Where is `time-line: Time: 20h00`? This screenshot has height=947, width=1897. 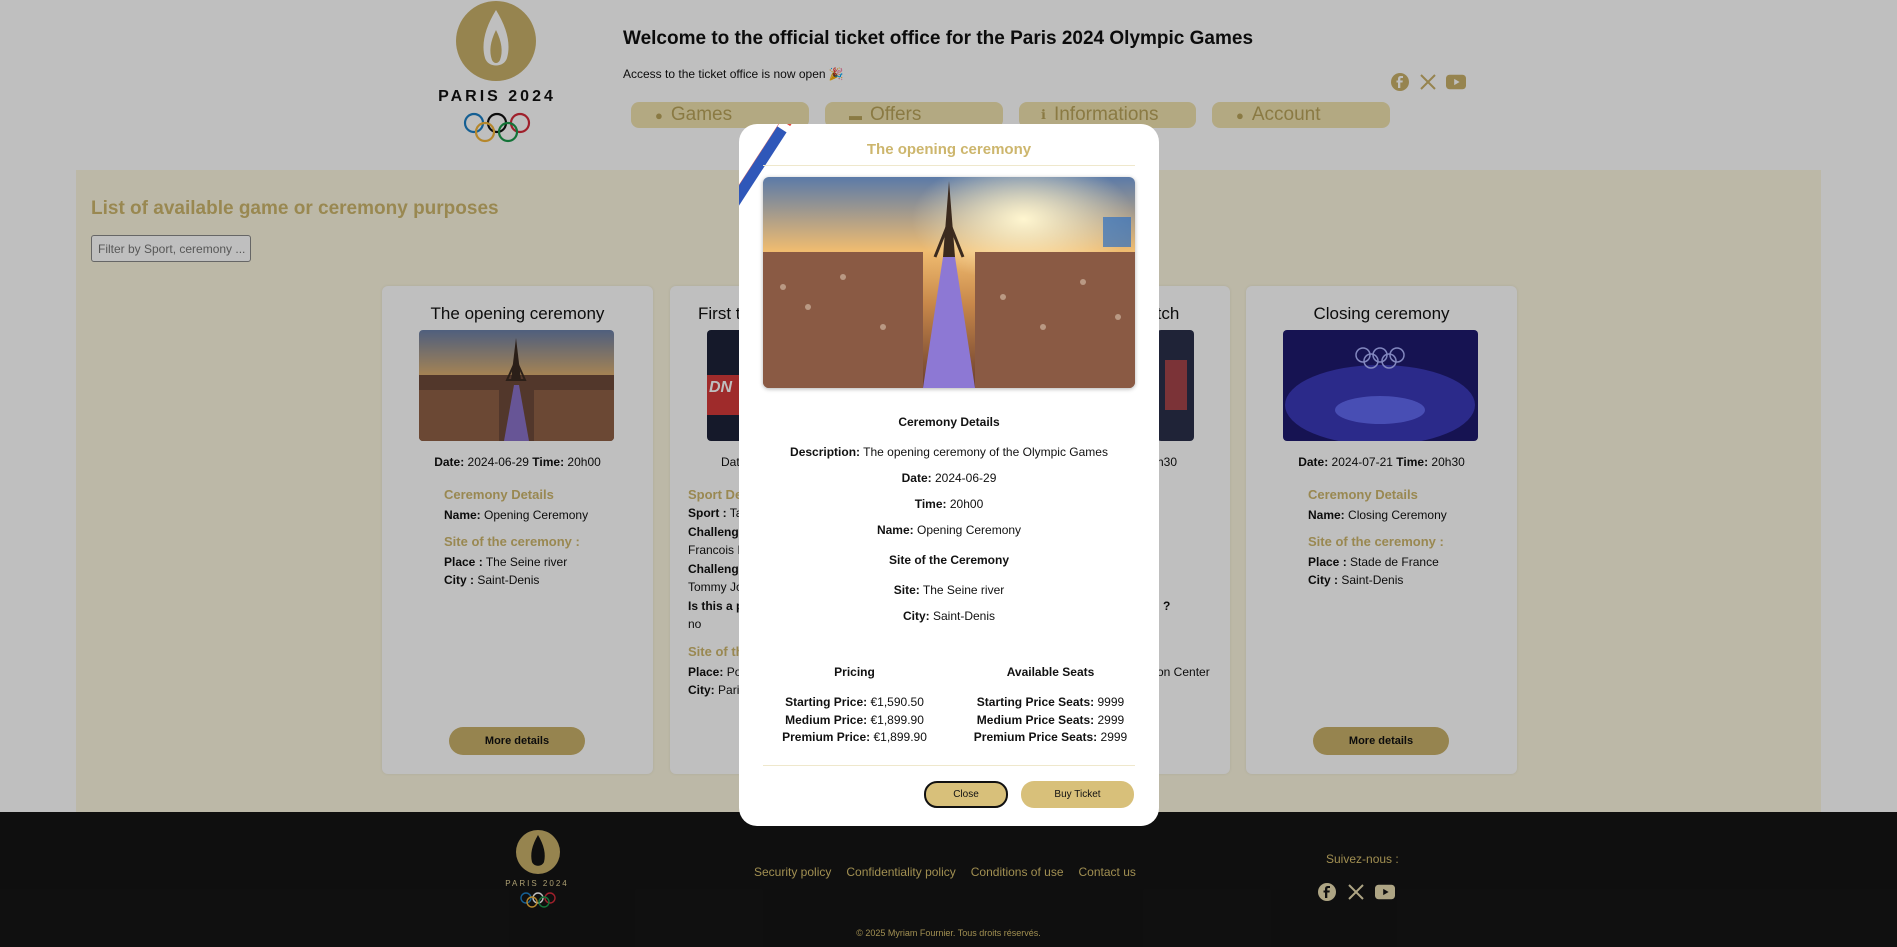
time-line: Time: 20h00 is located at coordinates (949, 504).